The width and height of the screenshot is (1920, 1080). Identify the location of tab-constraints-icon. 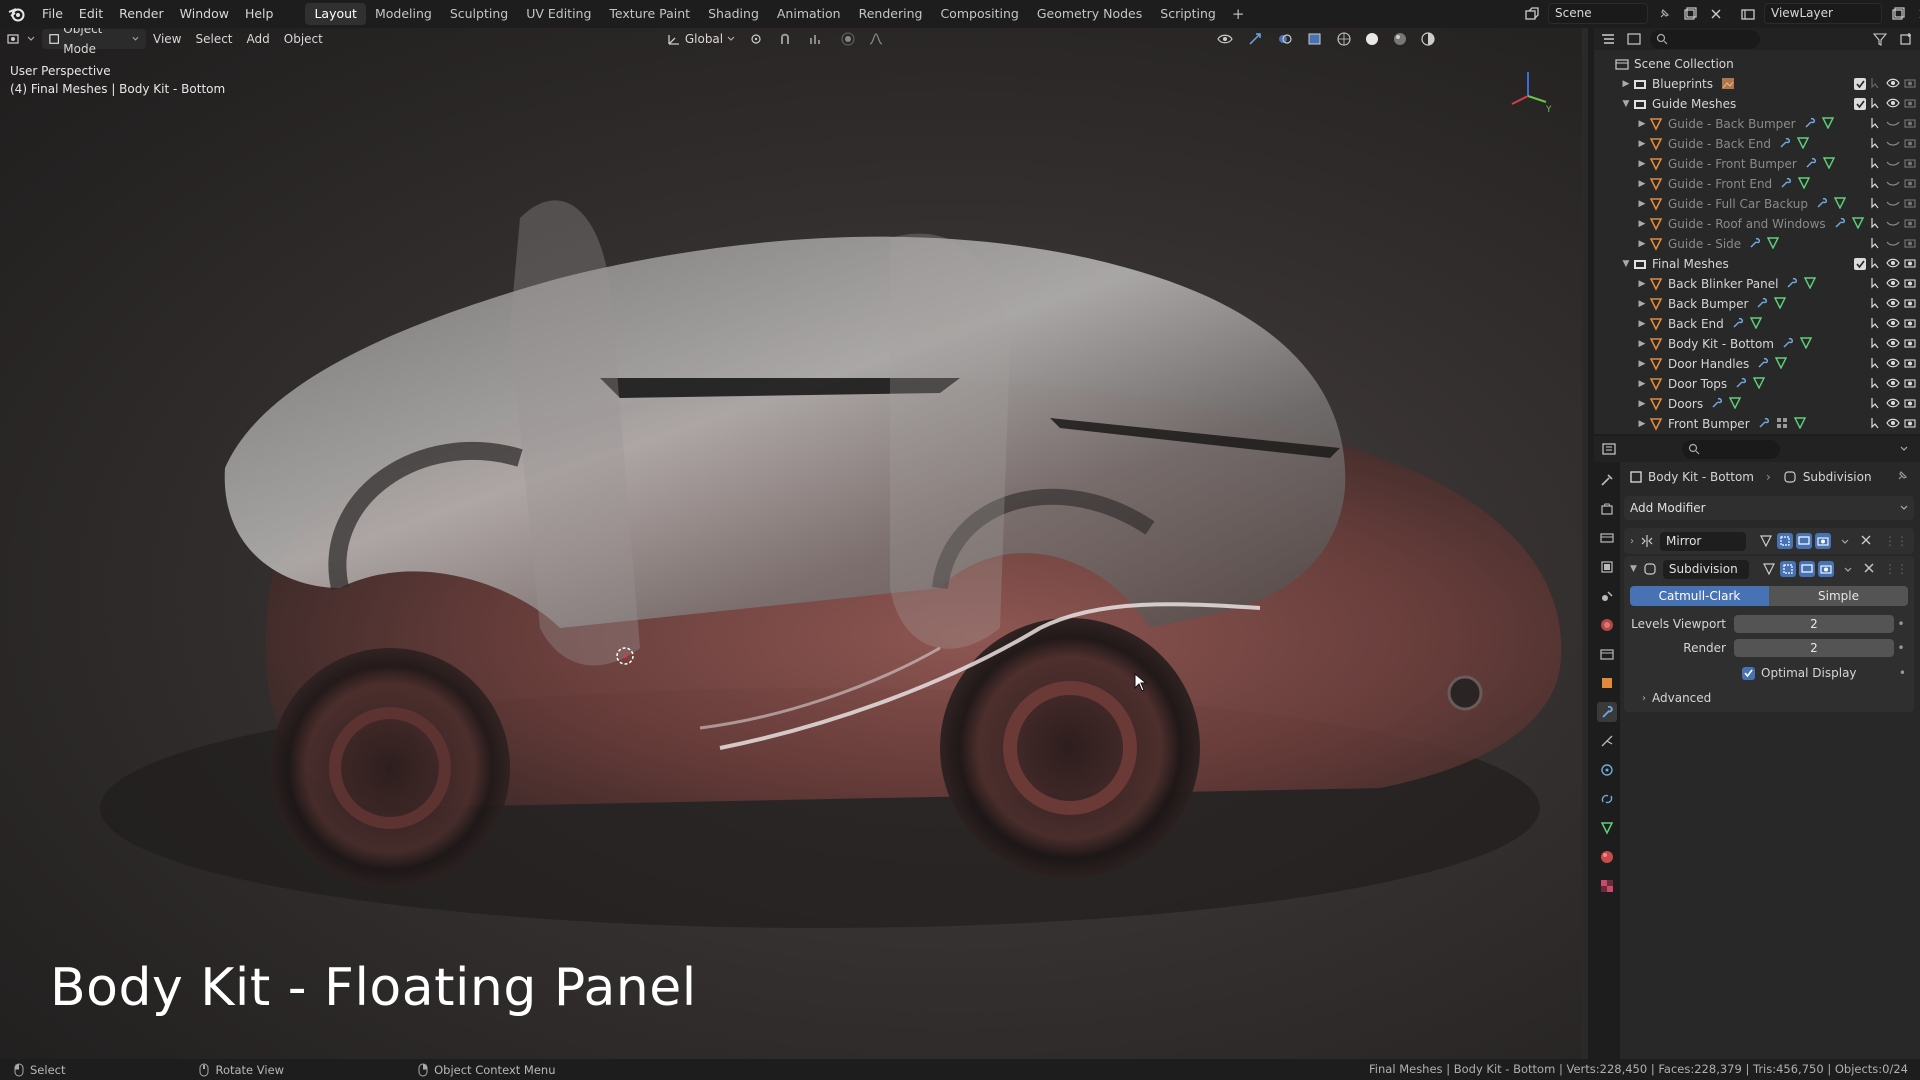
(1607, 799).